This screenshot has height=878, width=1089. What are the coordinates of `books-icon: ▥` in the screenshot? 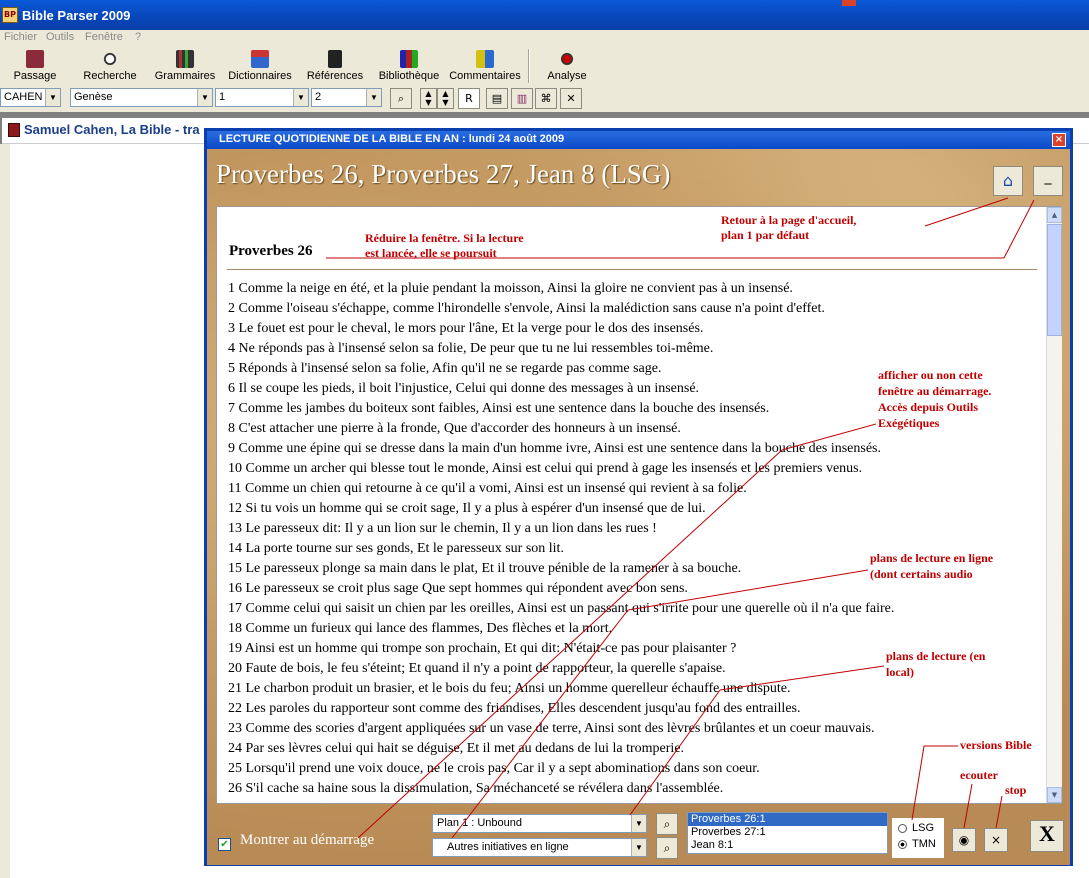 It's located at (522, 98).